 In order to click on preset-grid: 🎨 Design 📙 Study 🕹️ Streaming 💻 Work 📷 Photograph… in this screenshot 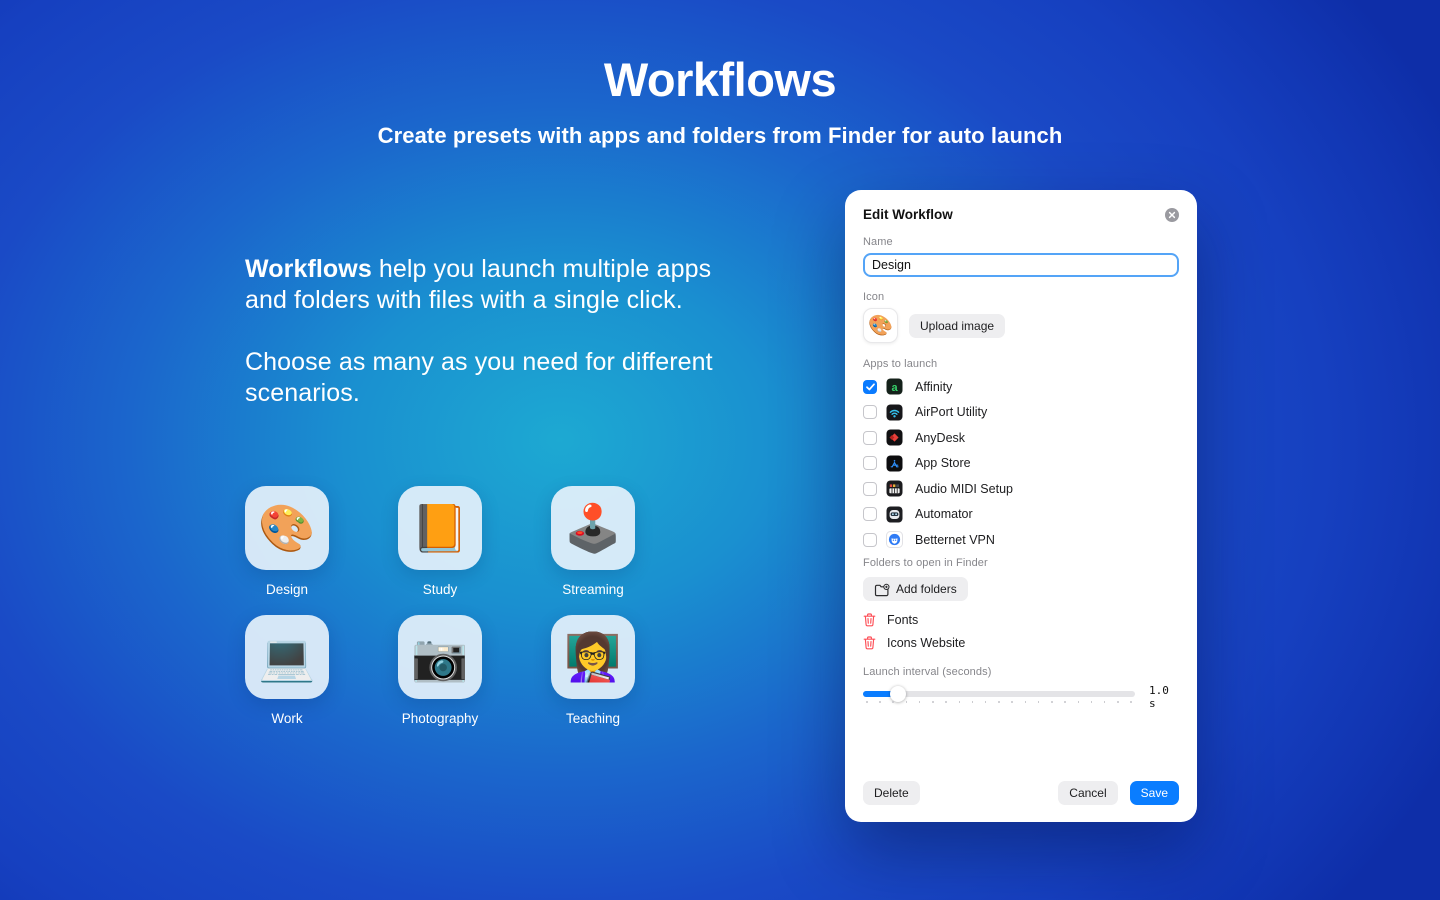, I will do `click(480, 606)`.